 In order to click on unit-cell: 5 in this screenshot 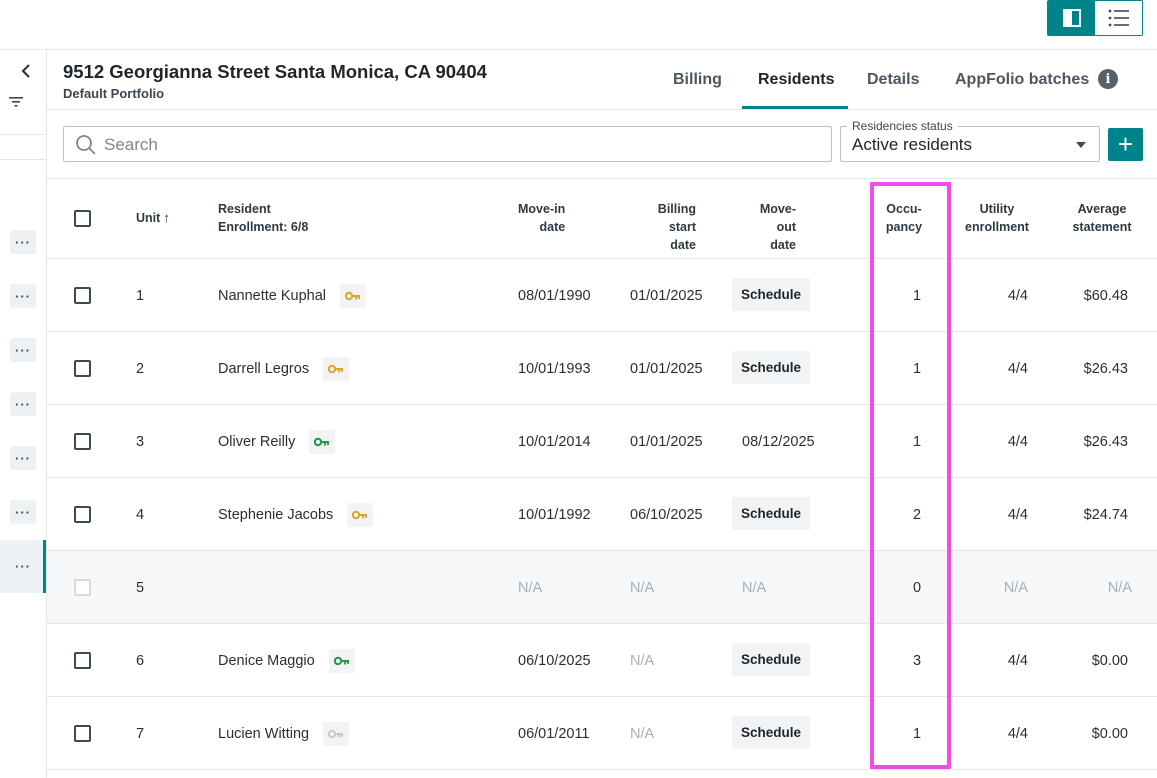, I will do `click(140, 587)`.